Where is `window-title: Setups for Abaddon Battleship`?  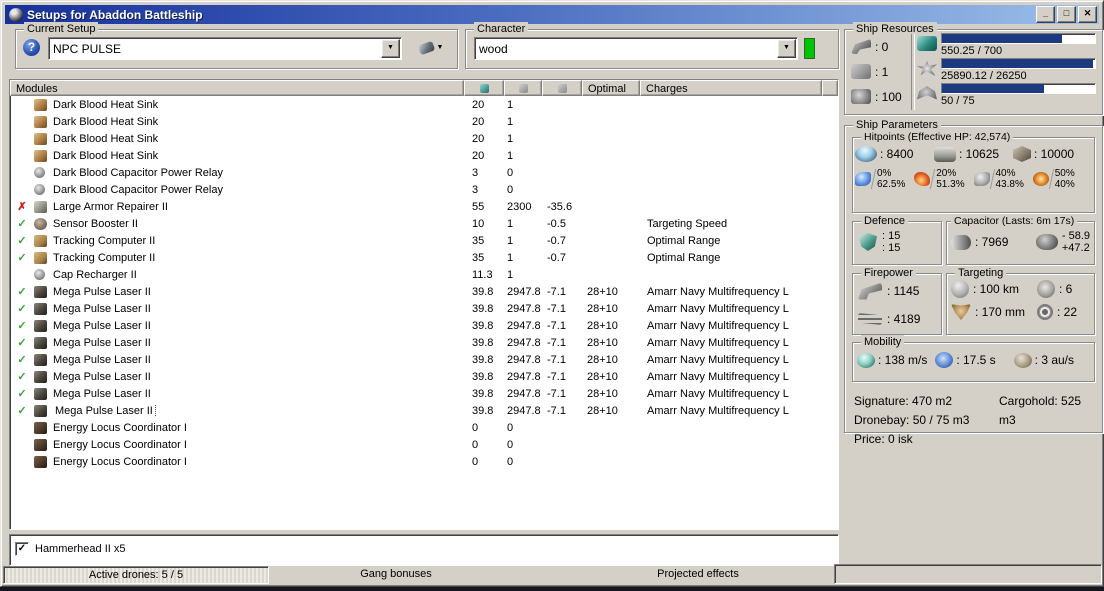
window-title: Setups for Abaddon Battleship is located at coordinates (115, 14).